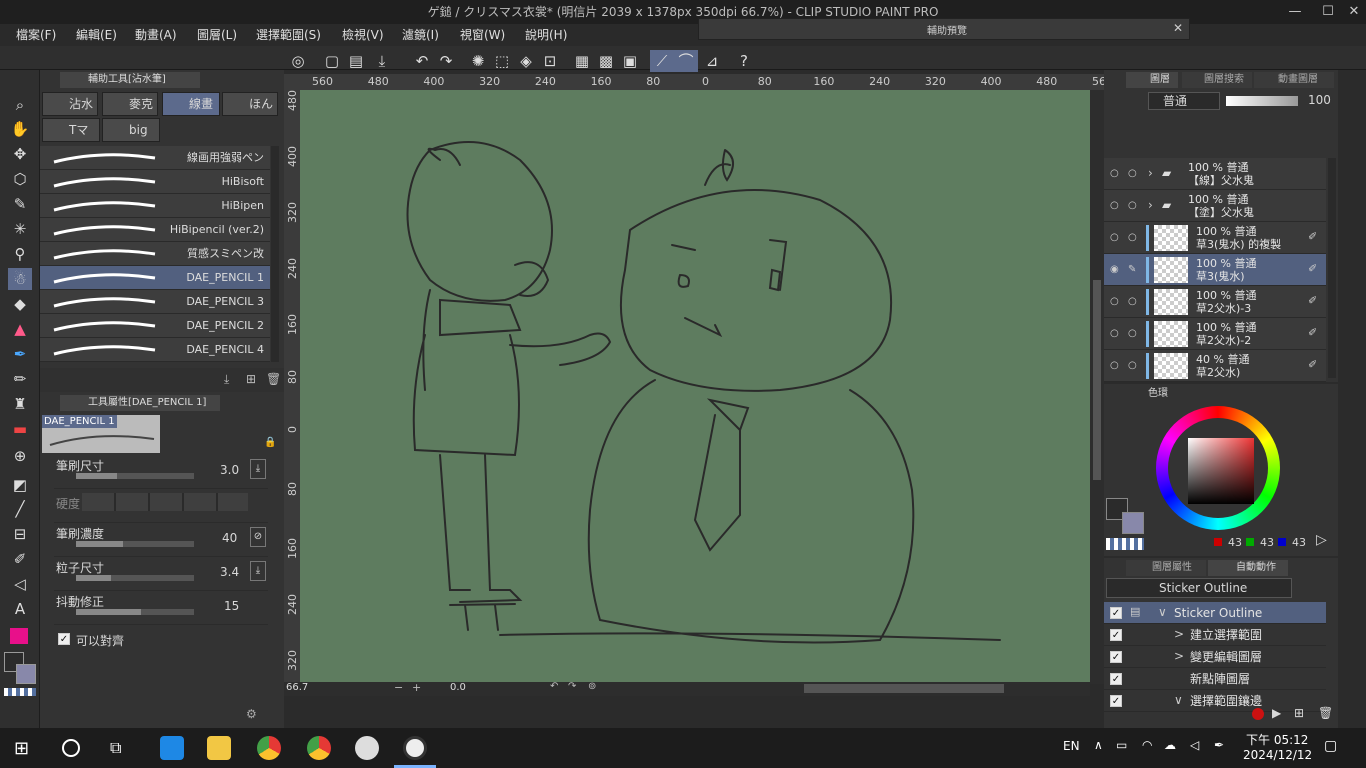  Describe the element at coordinates (592, 686) in the screenshot. I see `reset-rotation-icon: ⊚` at that location.